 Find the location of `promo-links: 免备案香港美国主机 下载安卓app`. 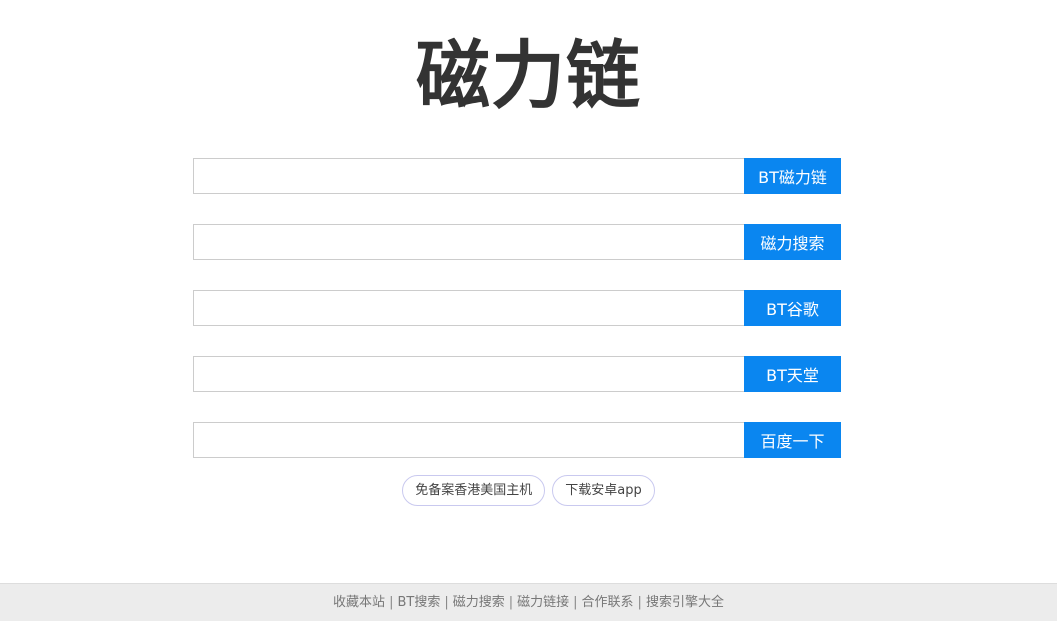

promo-links: 免备案香港美国主机 下载安卓app is located at coordinates (528, 490).